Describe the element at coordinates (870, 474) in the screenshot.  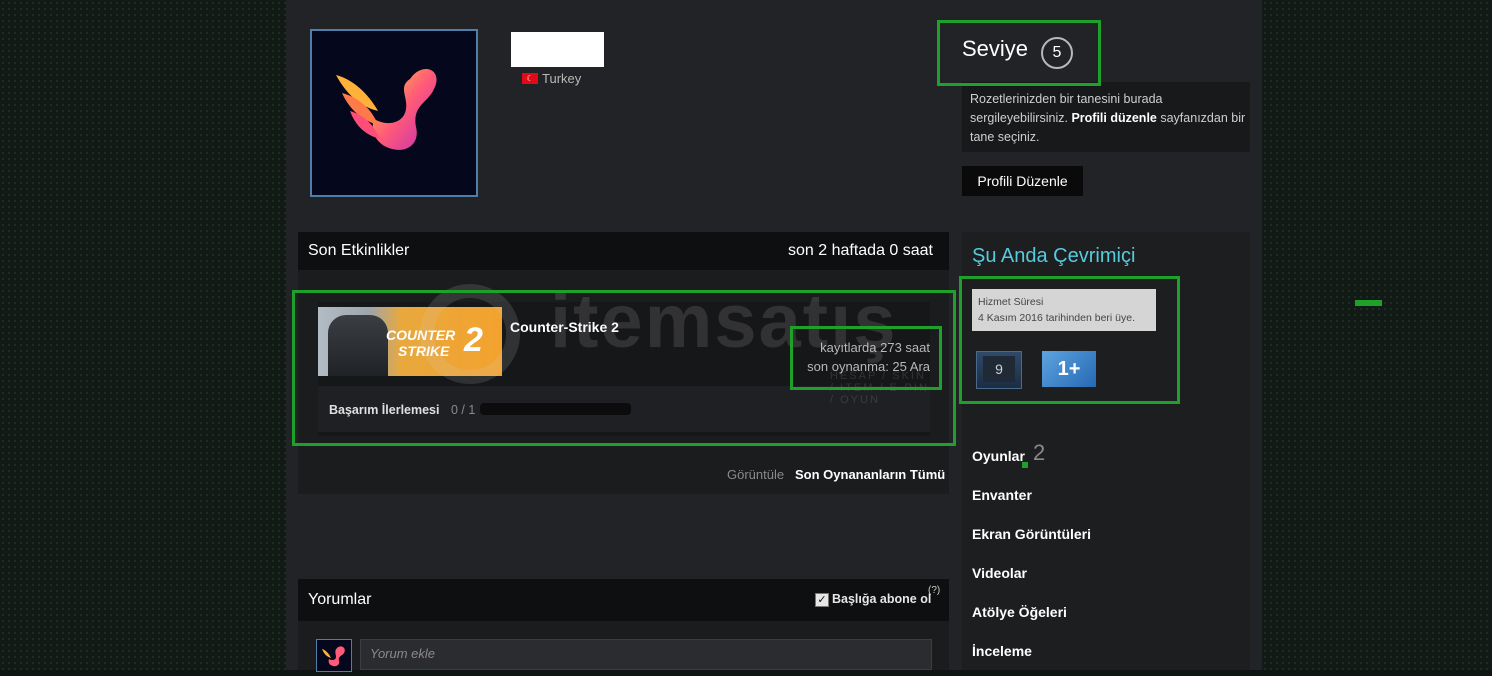
I see `view-all-recent-games-link: Son Oynananların Tümü` at that location.